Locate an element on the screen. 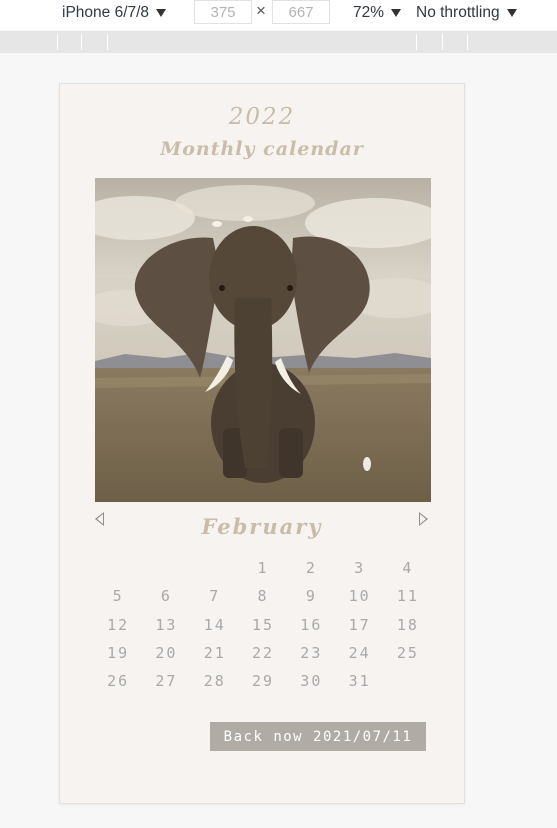 Image resolution: width=557 pixels, height=828 pixels. calendar-day: 24 is located at coordinates (359, 653).